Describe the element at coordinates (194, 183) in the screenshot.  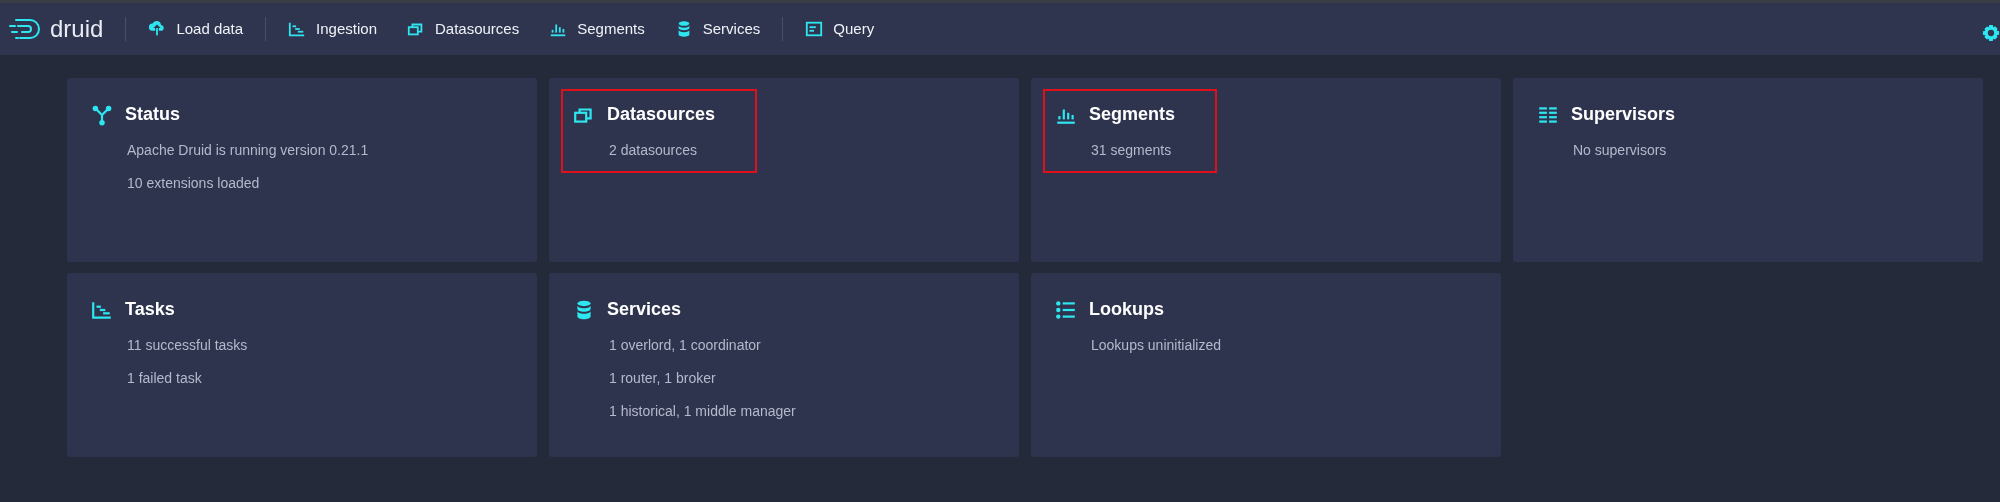
I see `card-text: 10 extensions loaded` at that location.